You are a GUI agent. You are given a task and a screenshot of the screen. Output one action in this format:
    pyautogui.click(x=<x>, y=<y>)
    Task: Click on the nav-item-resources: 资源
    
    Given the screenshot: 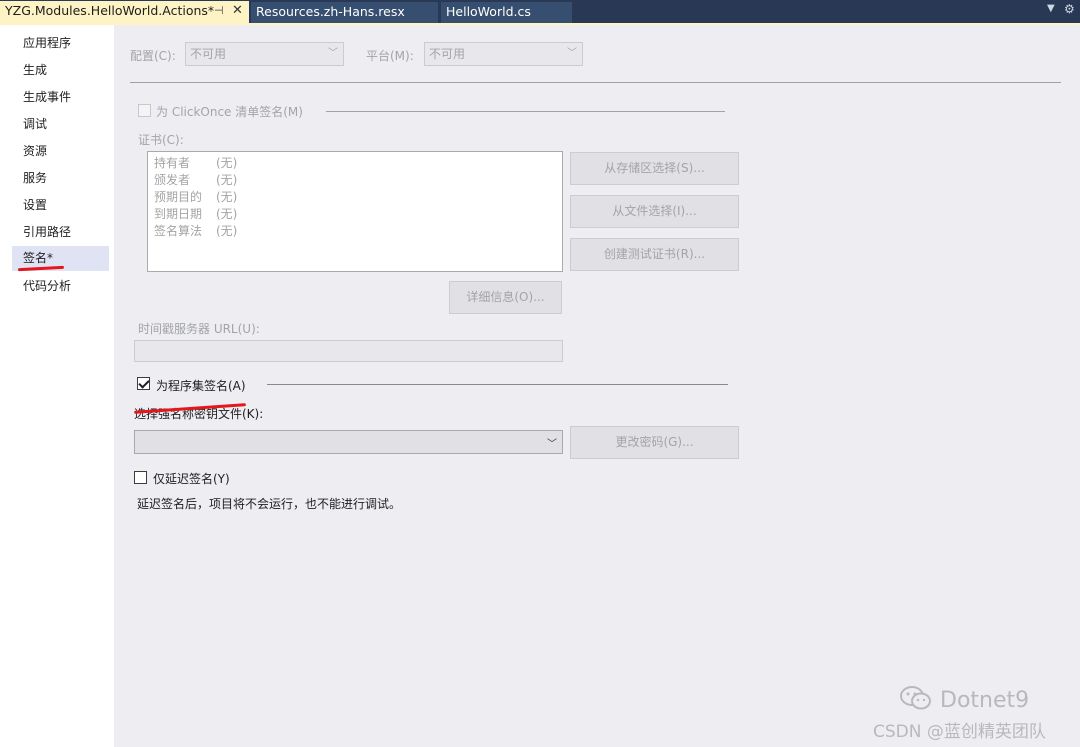 What is the action you would take?
    pyautogui.click(x=60, y=151)
    